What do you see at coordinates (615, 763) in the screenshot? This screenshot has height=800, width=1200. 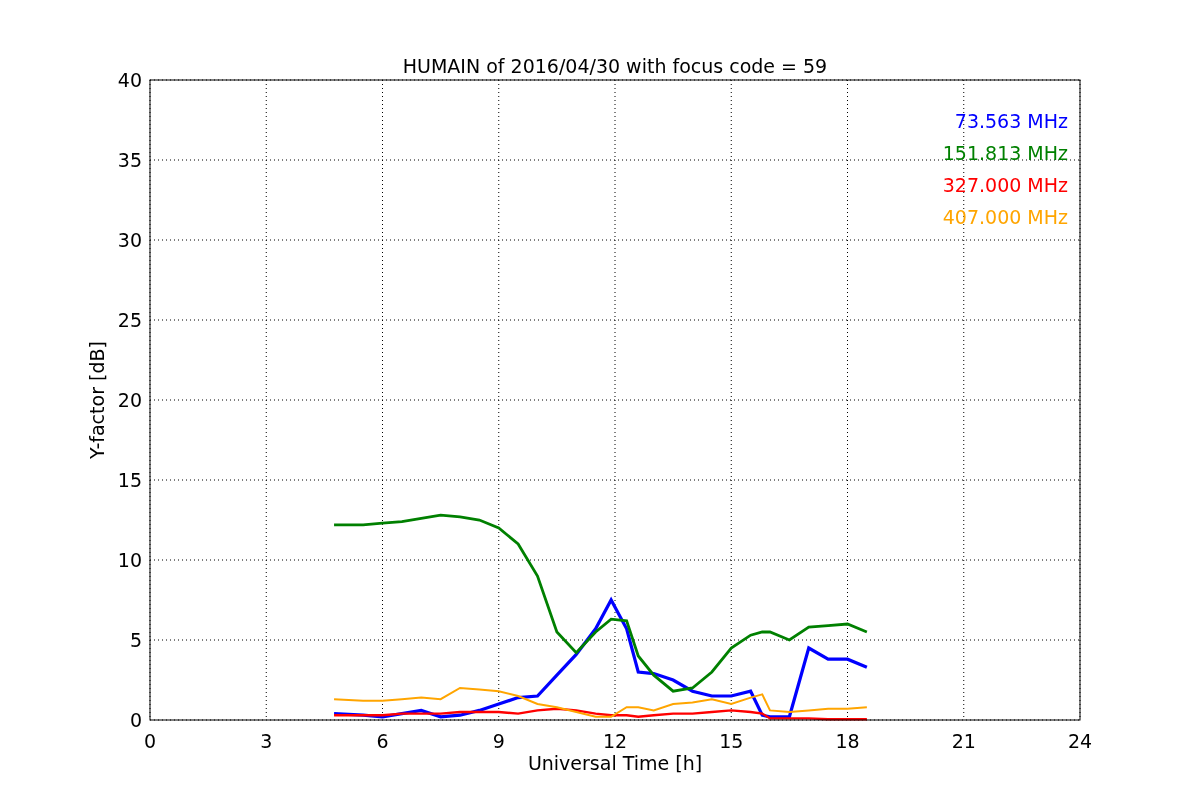 I see `x-axis-label: Universal Time [h]` at bounding box center [615, 763].